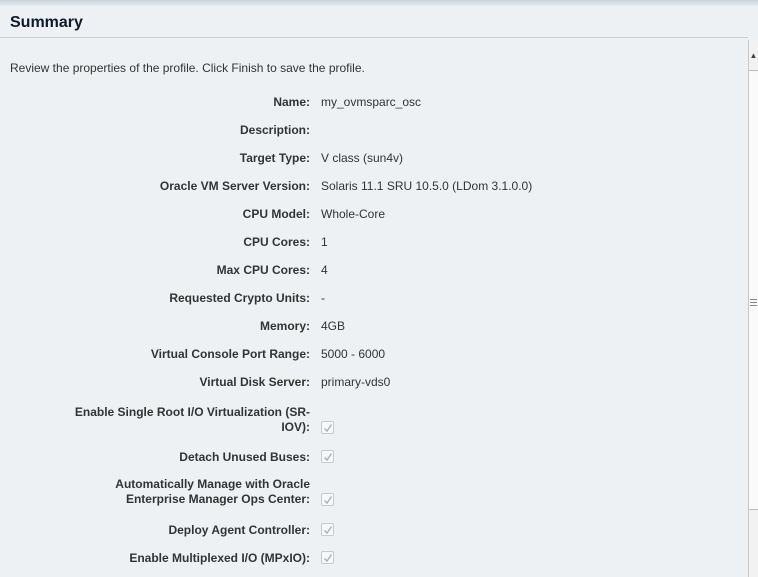  I want to click on field-label: Target Type:, so click(274, 158).